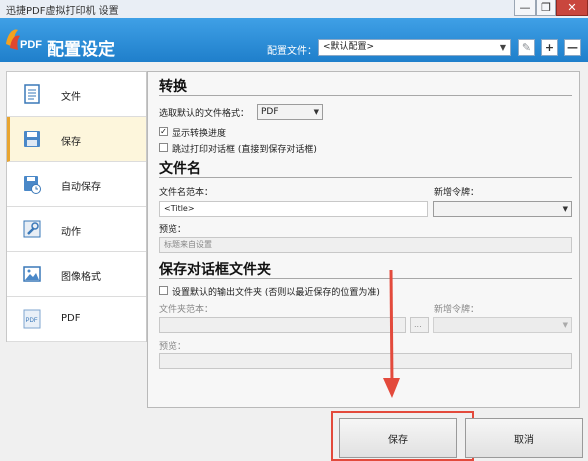  I want to click on sidebar-item-action: 动作, so click(76, 229).